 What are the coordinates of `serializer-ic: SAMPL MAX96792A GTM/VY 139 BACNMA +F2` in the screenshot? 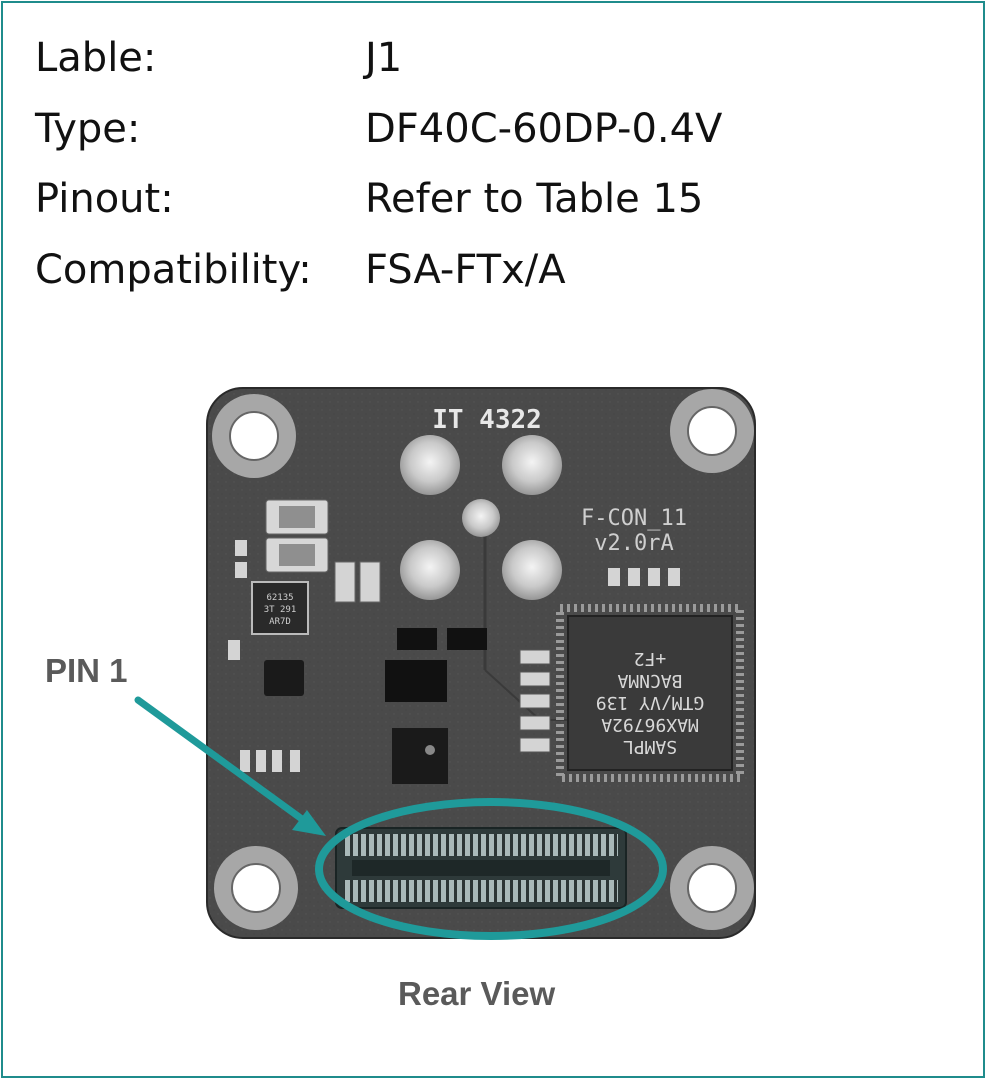 It's located at (650, 693).